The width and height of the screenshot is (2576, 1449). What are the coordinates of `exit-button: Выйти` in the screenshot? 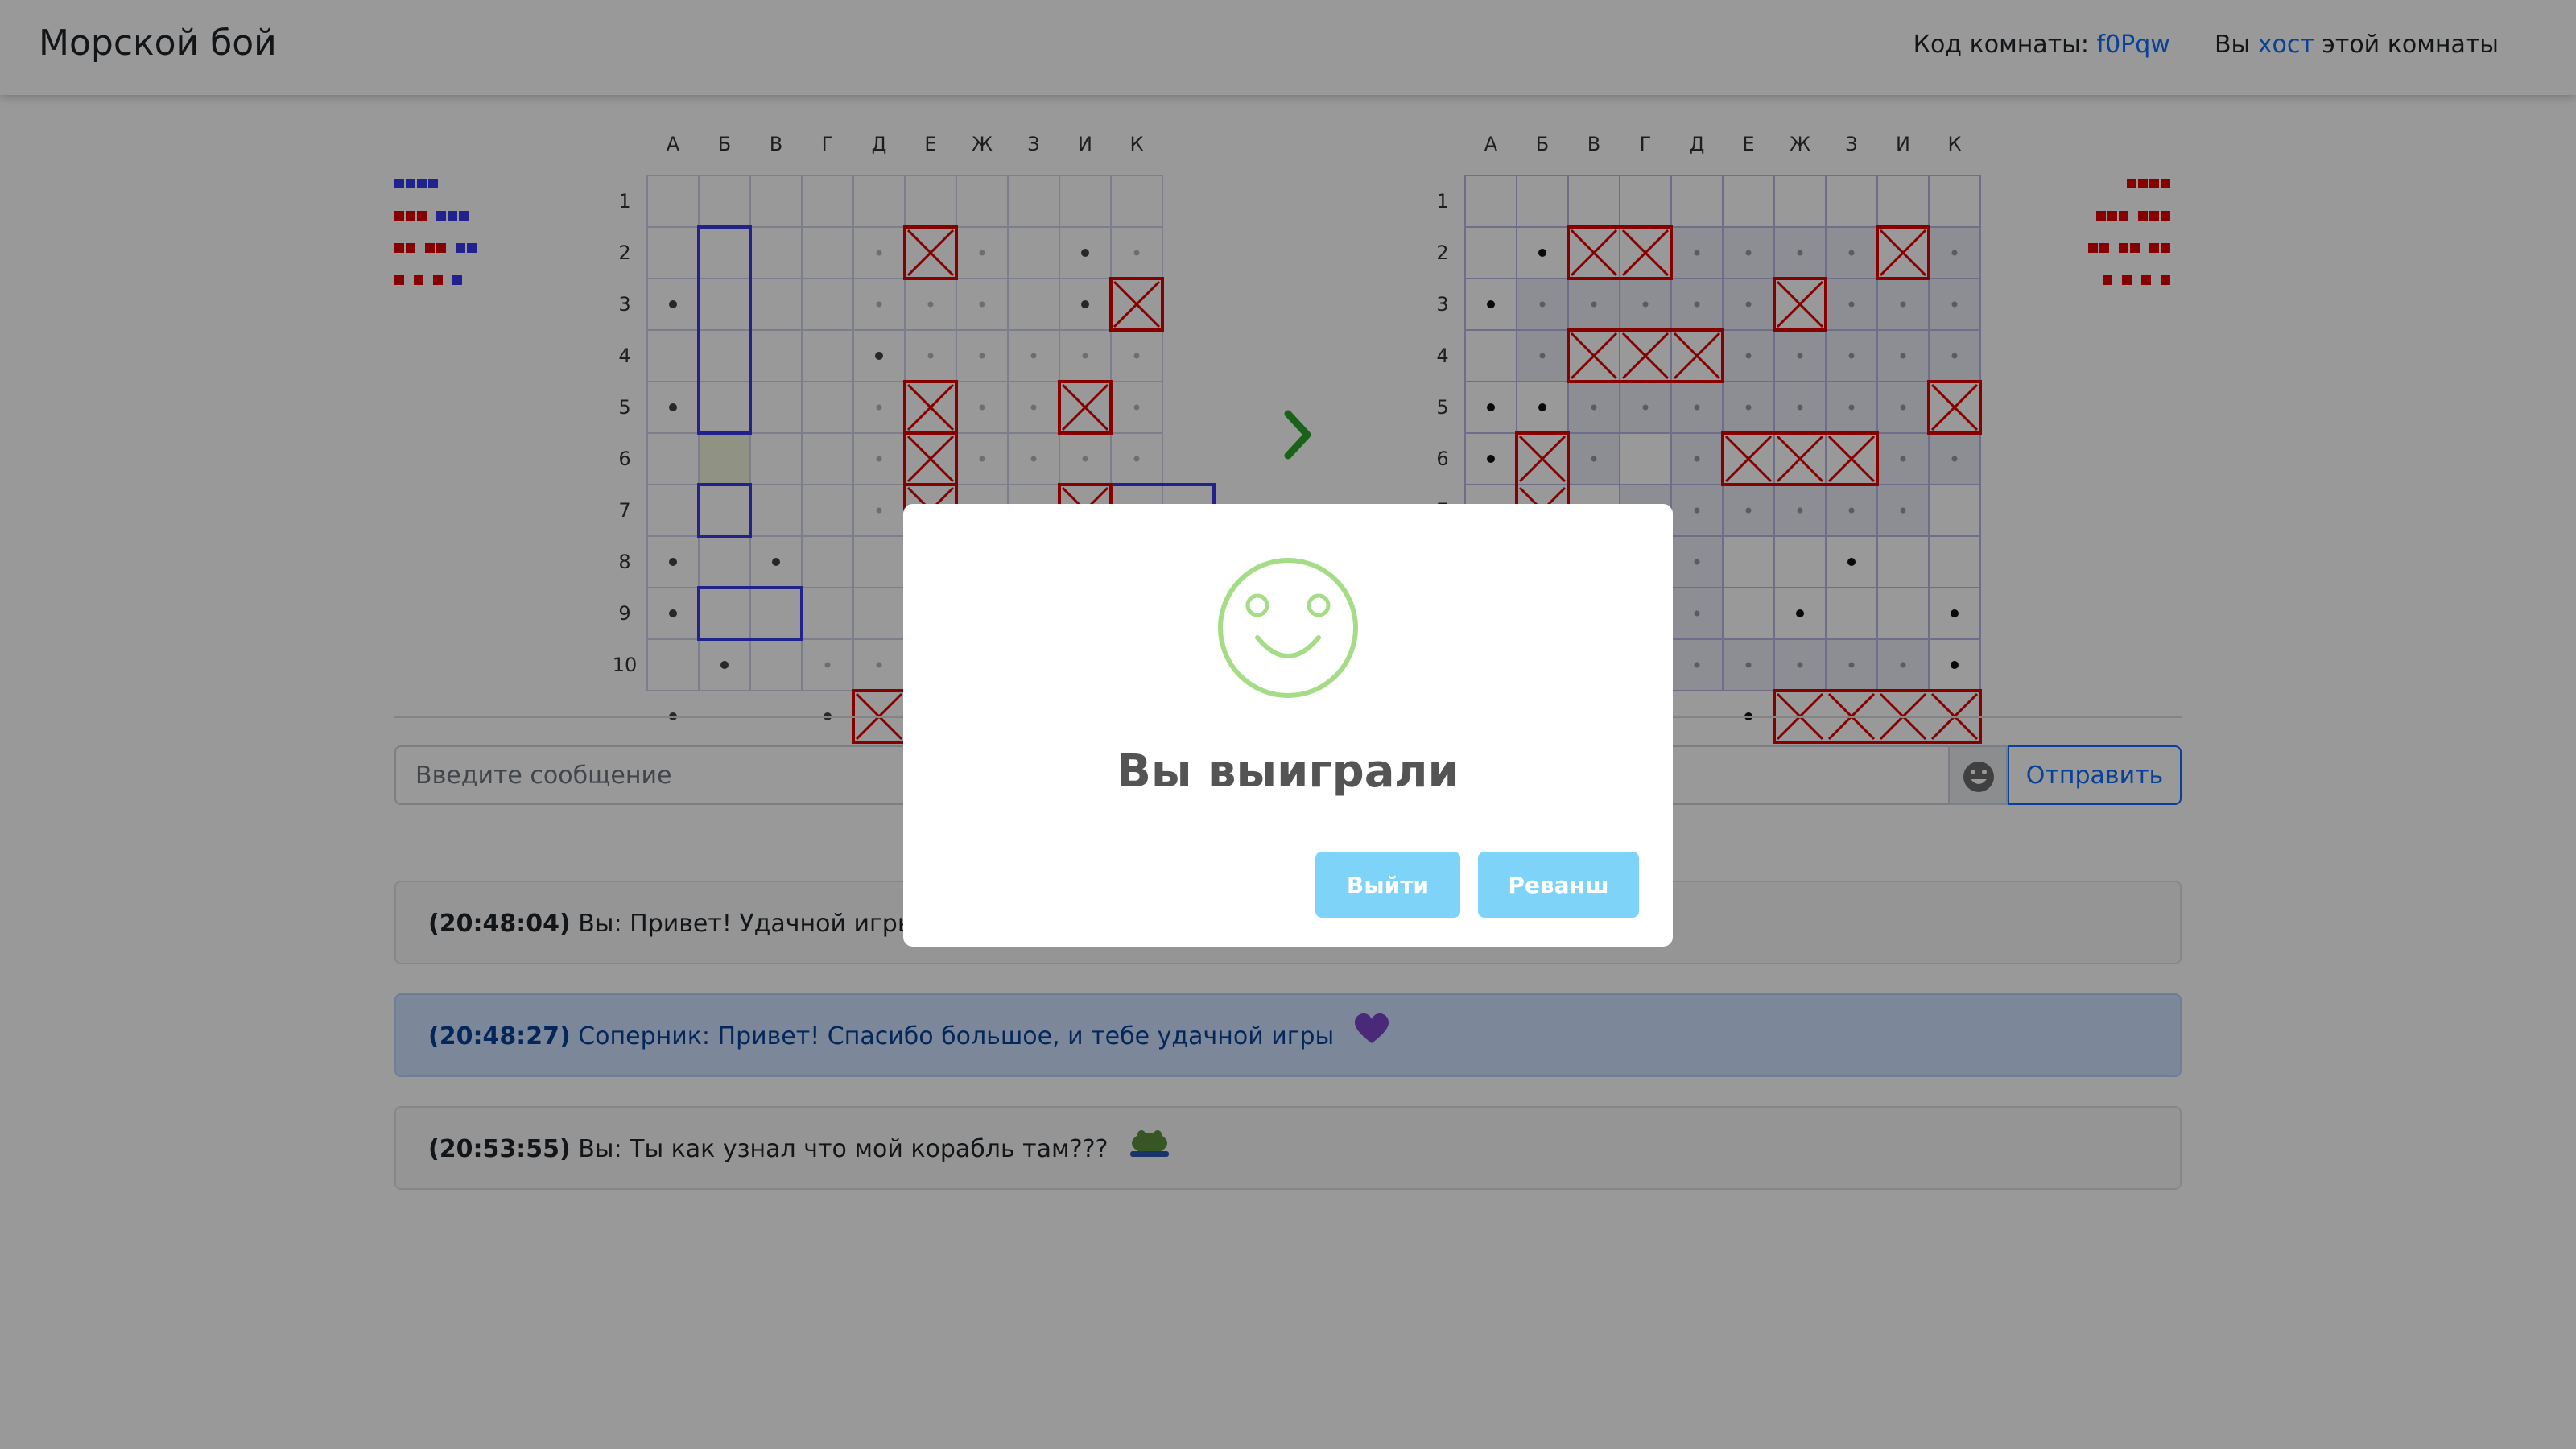 It's located at (1387, 885).